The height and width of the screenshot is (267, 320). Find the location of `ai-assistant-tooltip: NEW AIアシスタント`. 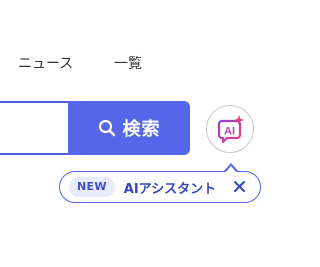

ai-assistant-tooltip: NEW AIアシスタント is located at coordinates (160, 183).